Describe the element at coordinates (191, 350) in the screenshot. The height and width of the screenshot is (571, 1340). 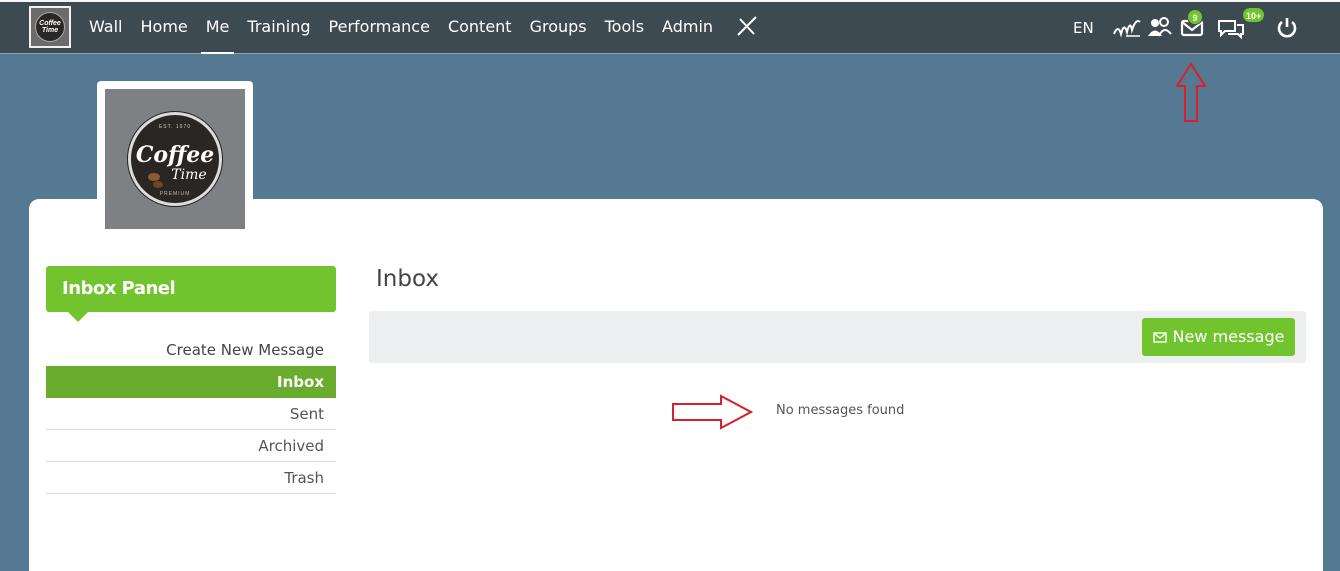
I see `menu-create-new-message: Create New Message` at that location.